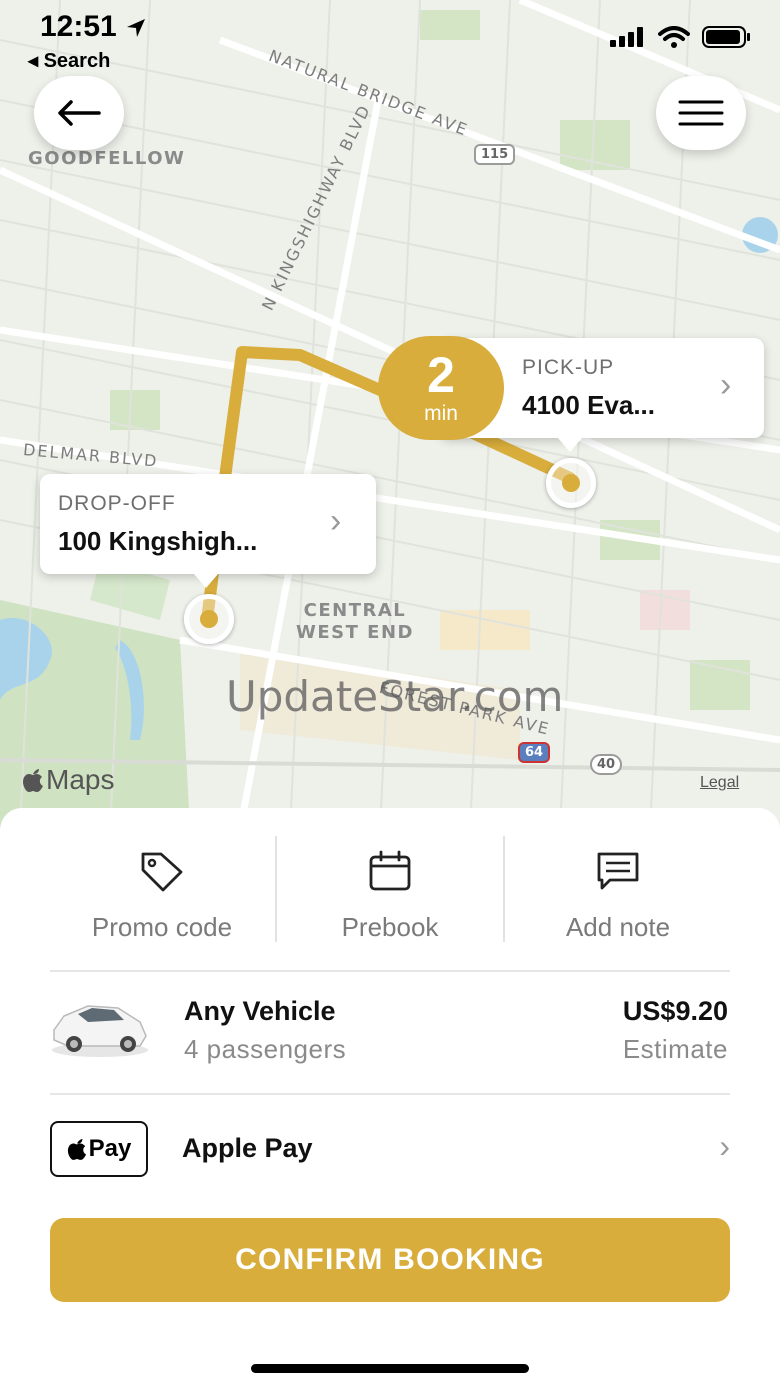 This screenshot has width=780, height=1387. I want to click on dropoff-callout: DROP-OFF 100 Kingshigh... ›, so click(208, 531).